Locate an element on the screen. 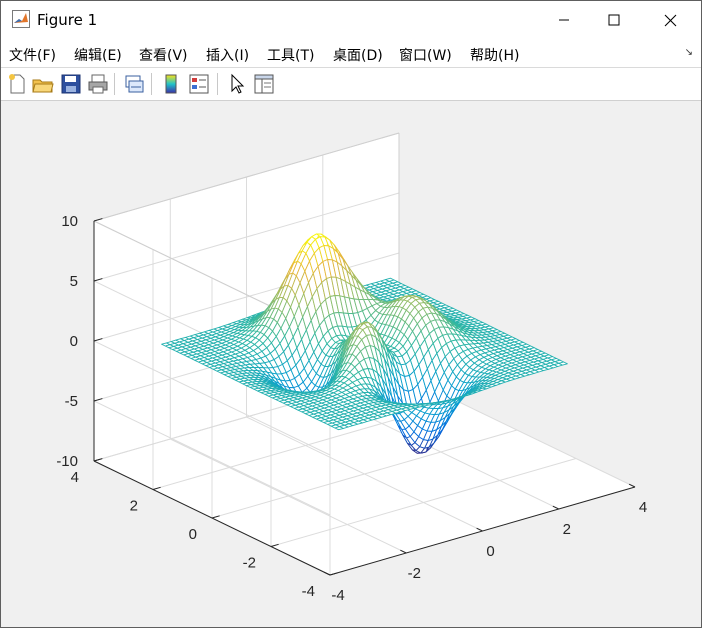 The height and width of the screenshot is (628, 702). close-icon is located at coordinates (670, 20).